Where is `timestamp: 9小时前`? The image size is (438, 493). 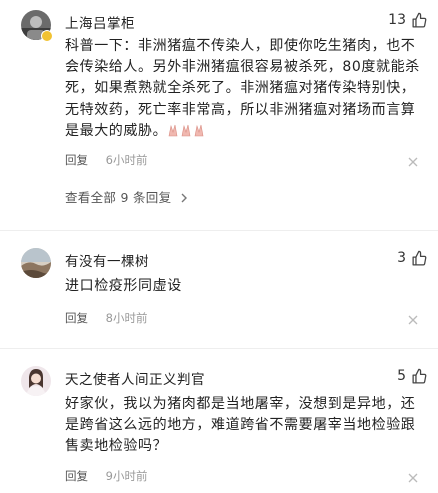 timestamp: 9小时前 is located at coordinates (126, 476).